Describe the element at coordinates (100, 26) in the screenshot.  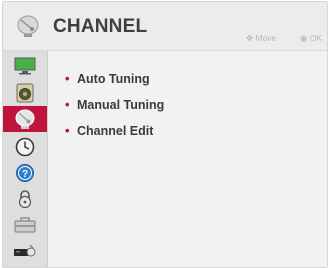
I see `page-title: CHANNEL` at that location.